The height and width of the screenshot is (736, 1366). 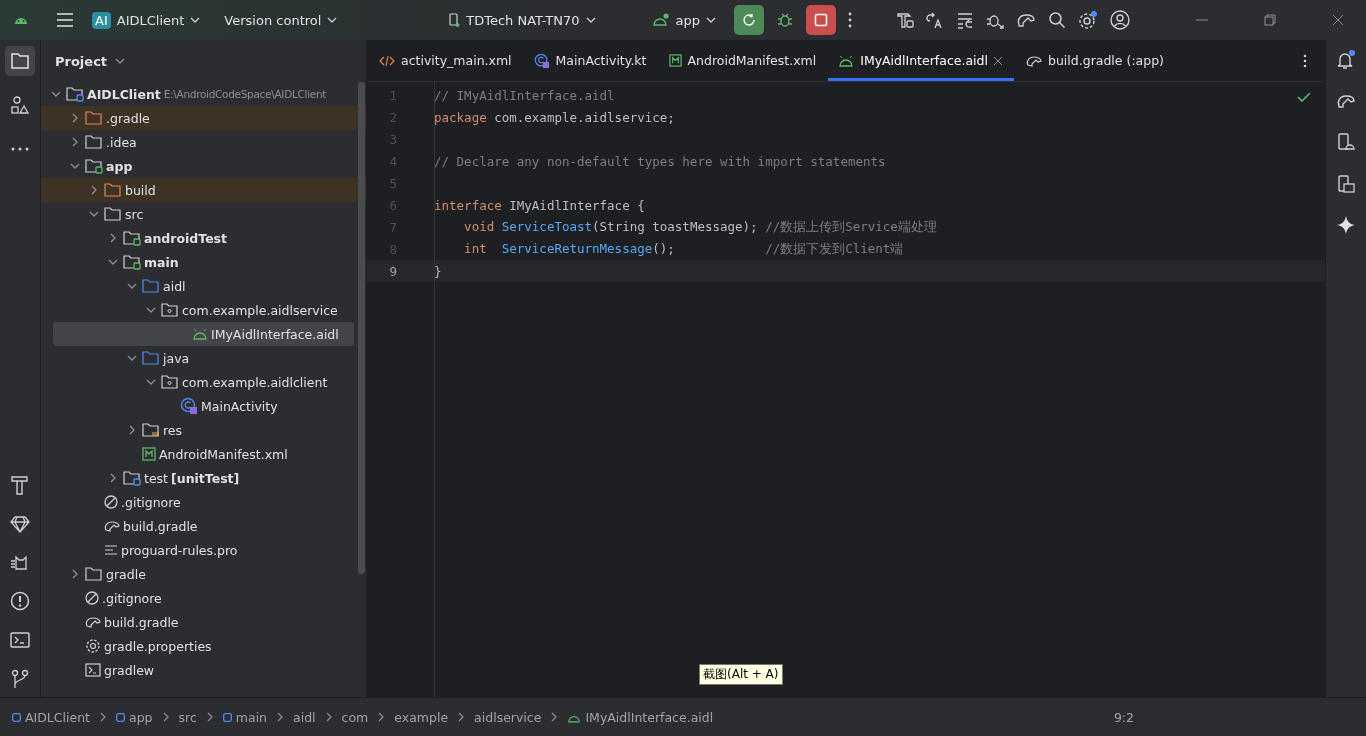 I want to click on tree-item: aidl, so click(x=203, y=286).